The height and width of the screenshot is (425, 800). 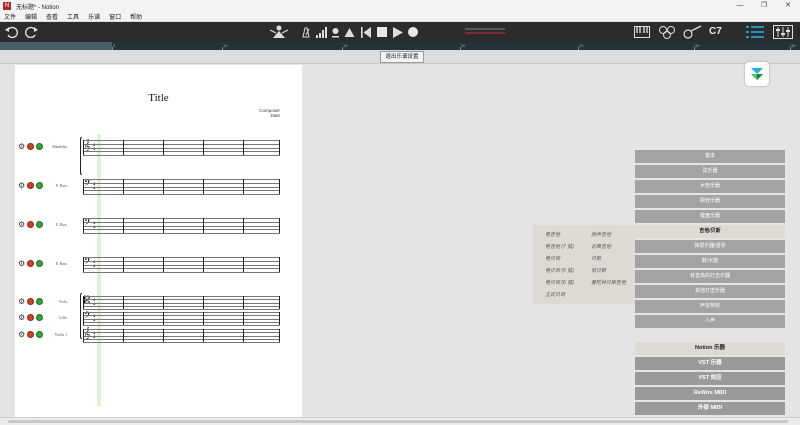 I want to click on category-item: 吉他/贝斯, so click(x=710, y=231).